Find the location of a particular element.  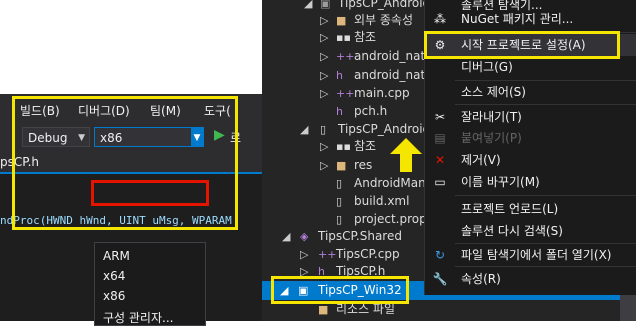

menu-label: 잘라내기(T) is located at coordinates (491, 117).